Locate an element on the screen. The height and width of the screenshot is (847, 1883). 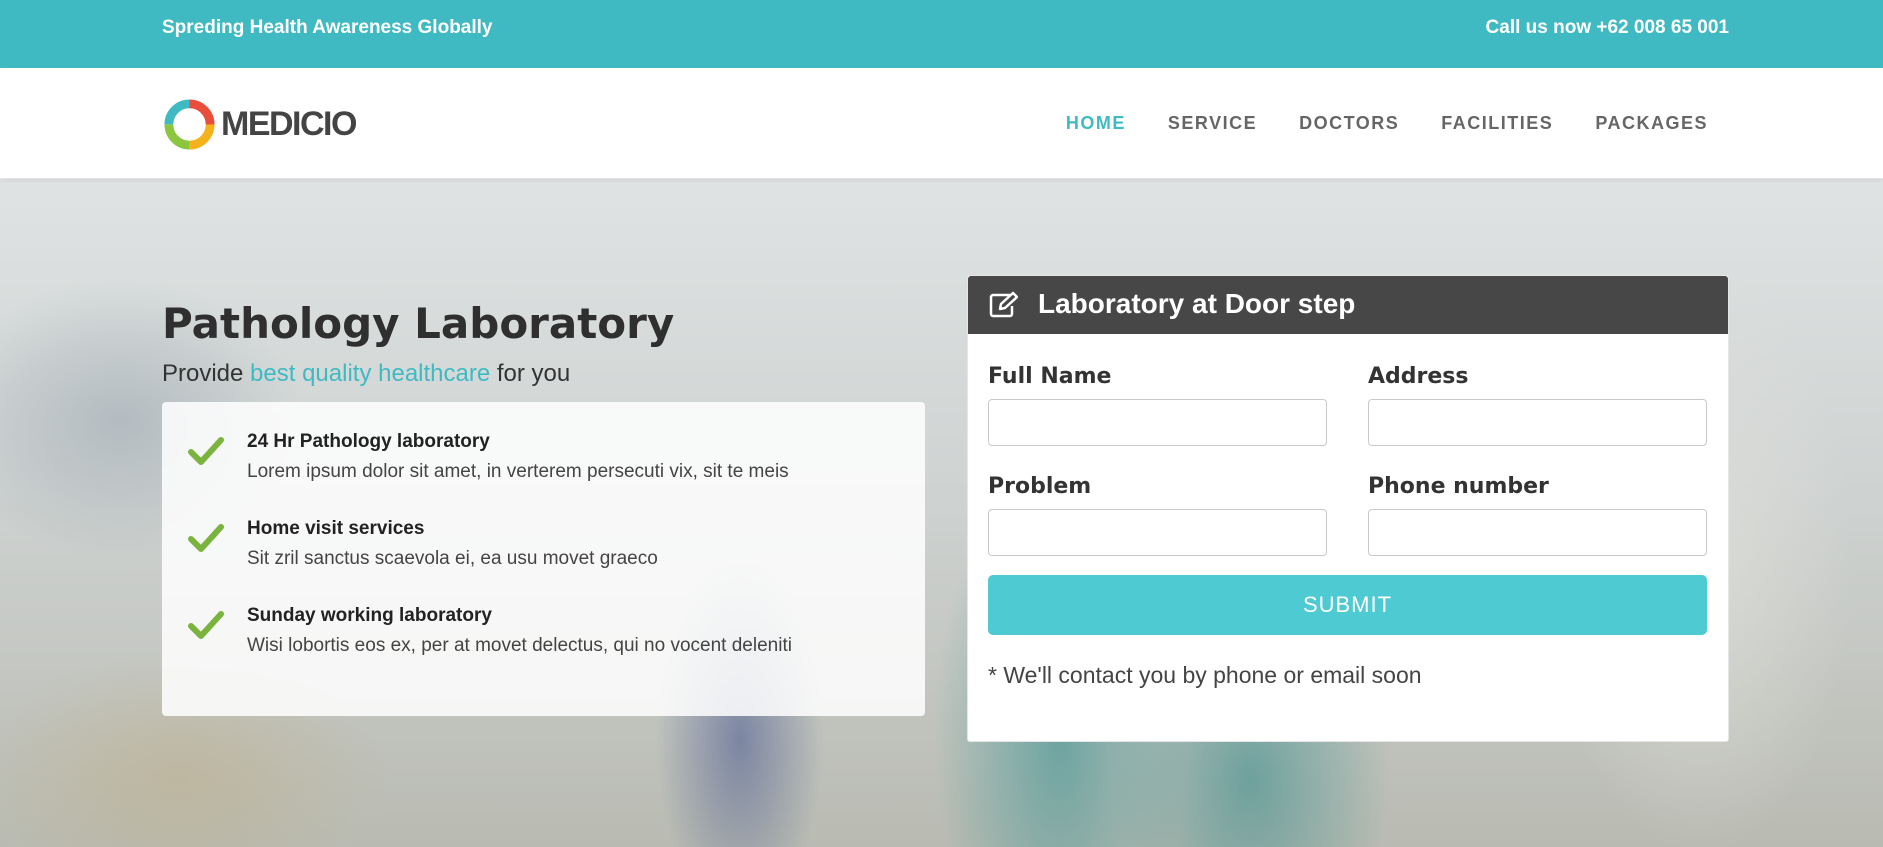
feature-title: Home visit services is located at coordinates (336, 528).